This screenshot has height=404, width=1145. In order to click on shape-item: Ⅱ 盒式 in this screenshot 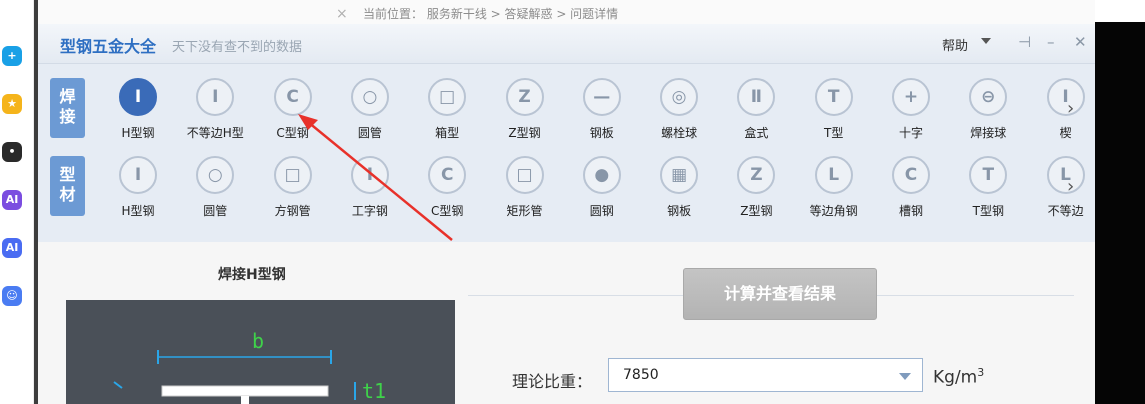, I will do `click(756, 114)`.